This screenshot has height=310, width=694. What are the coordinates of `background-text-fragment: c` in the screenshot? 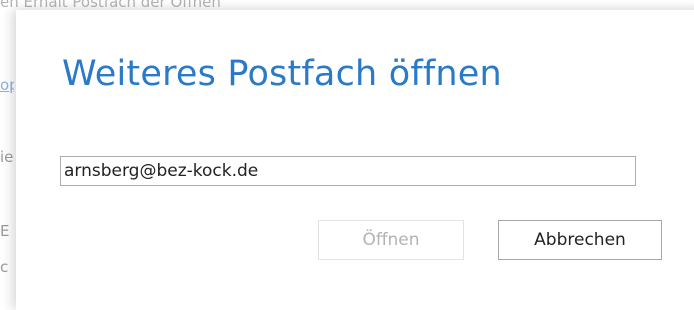 It's located at (4, 267).